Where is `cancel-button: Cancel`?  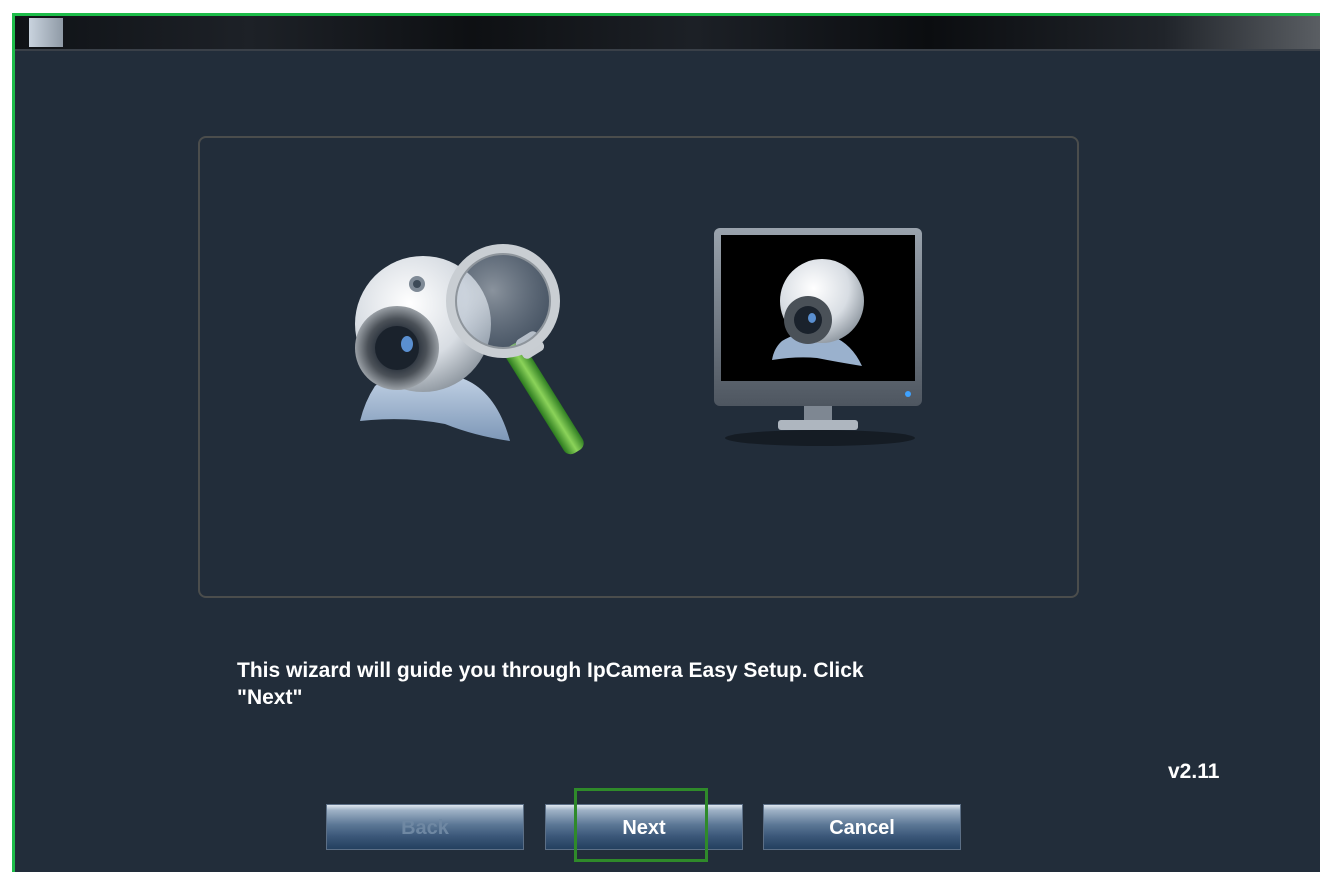
cancel-button: Cancel is located at coordinates (862, 827).